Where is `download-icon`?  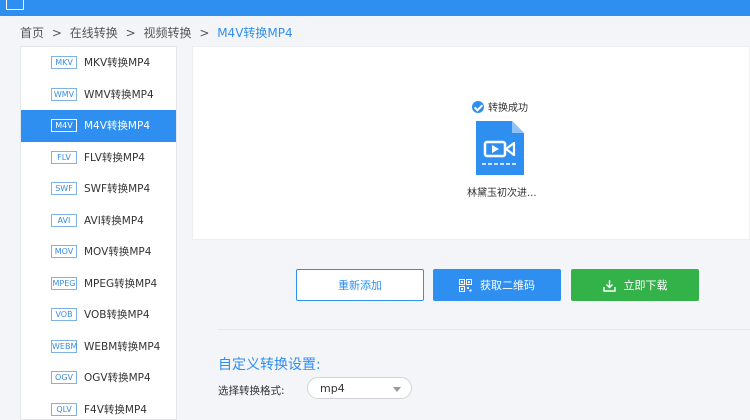
download-icon is located at coordinates (609, 285).